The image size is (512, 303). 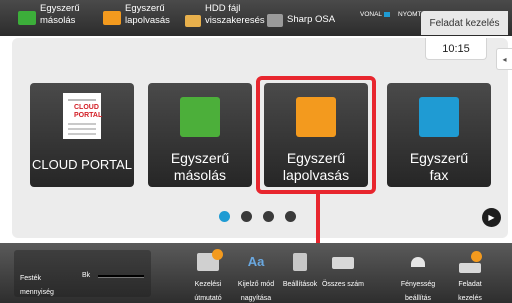 I want to click on enlarge-display-mode-button: Aa Kijelző mód nagyítása, so click(x=256, y=275).